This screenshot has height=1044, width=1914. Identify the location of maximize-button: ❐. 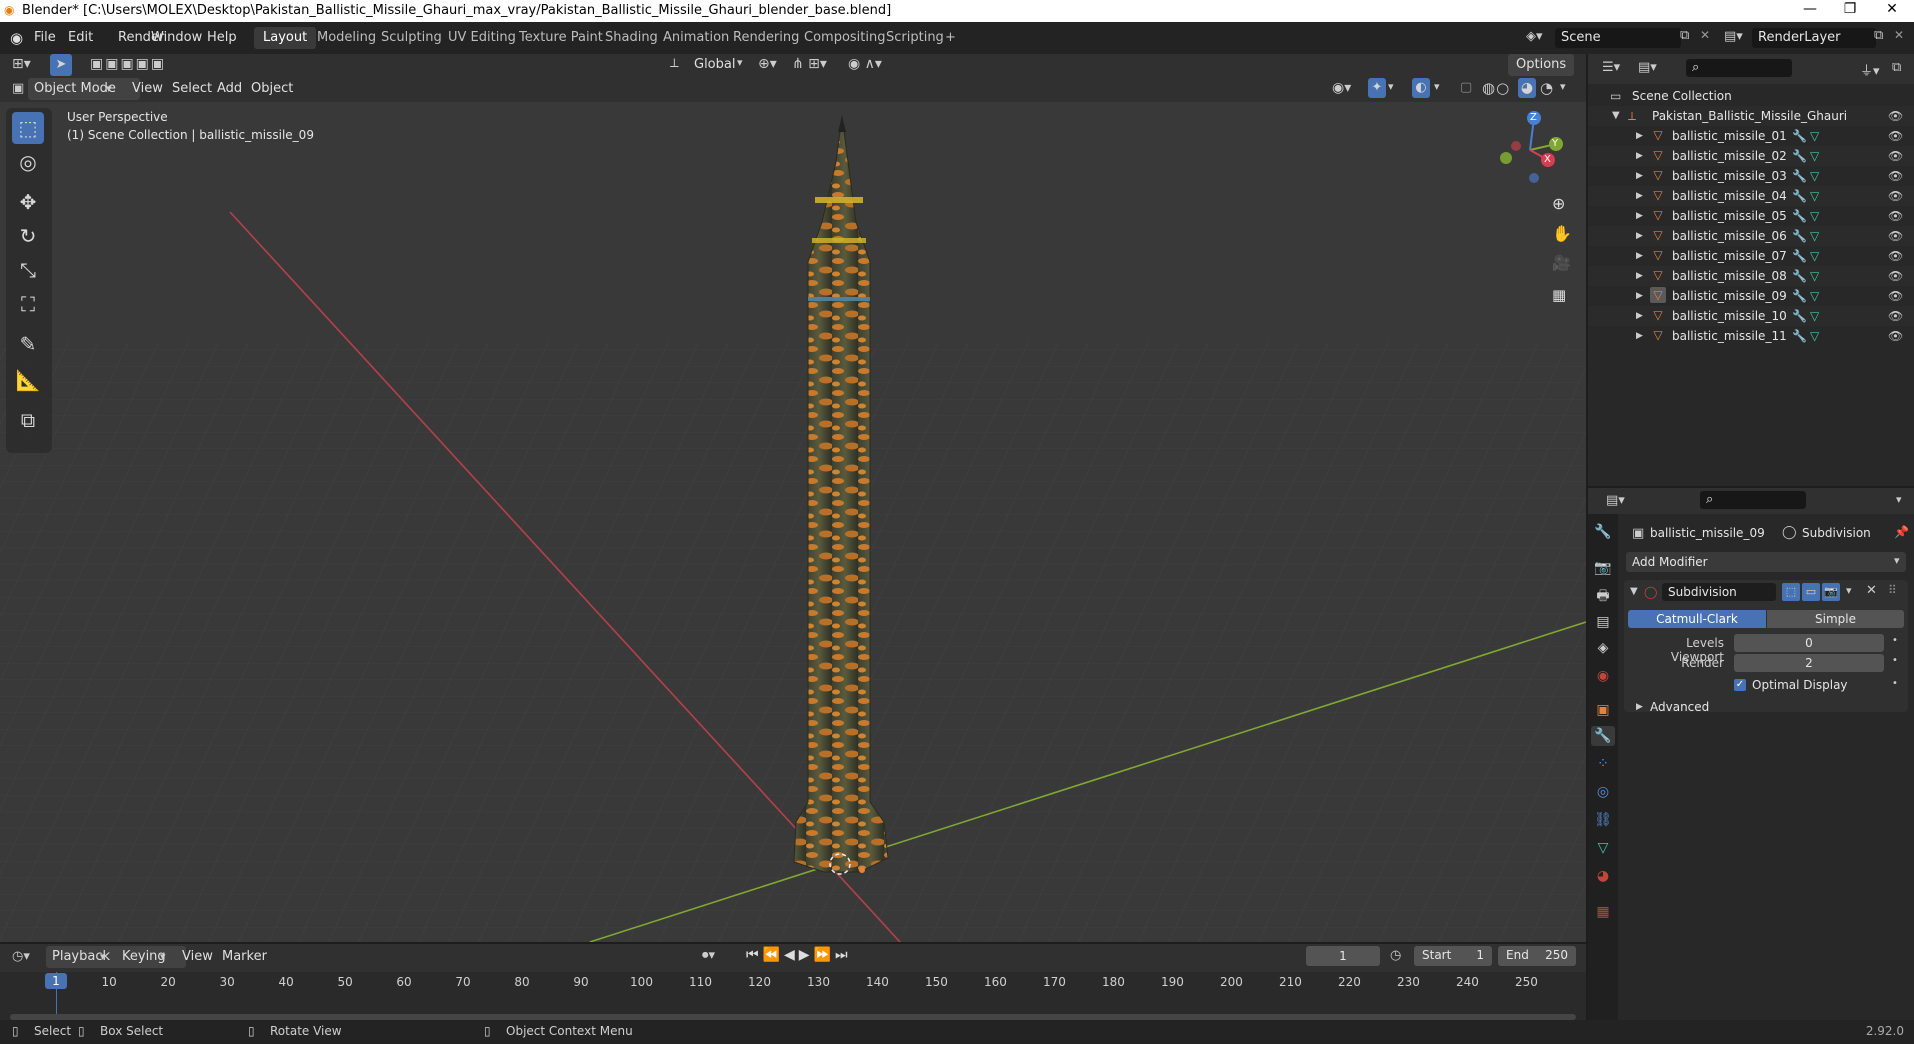
(1850, 9).